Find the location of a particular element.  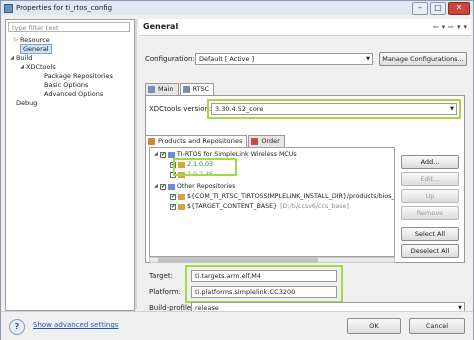

scrollbar-thumb is located at coordinates (238, 260).